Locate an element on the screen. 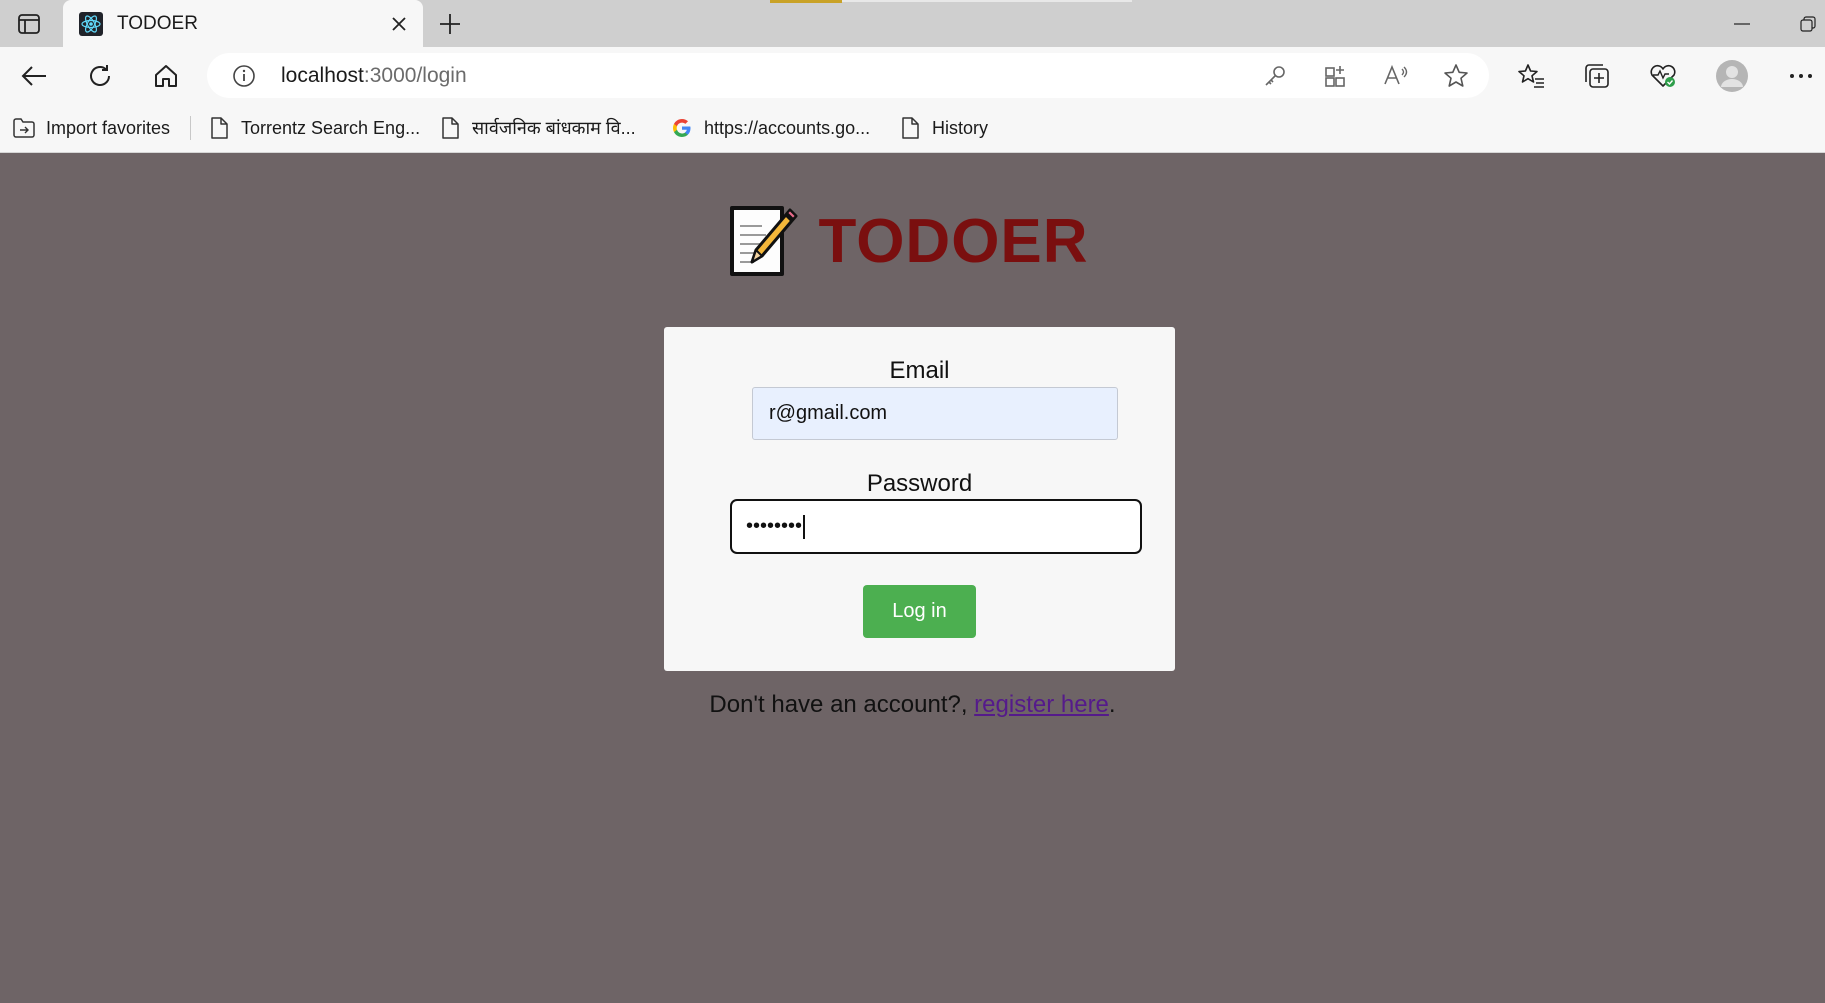  favorite-label: Import favorites is located at coordinates (108, 127).